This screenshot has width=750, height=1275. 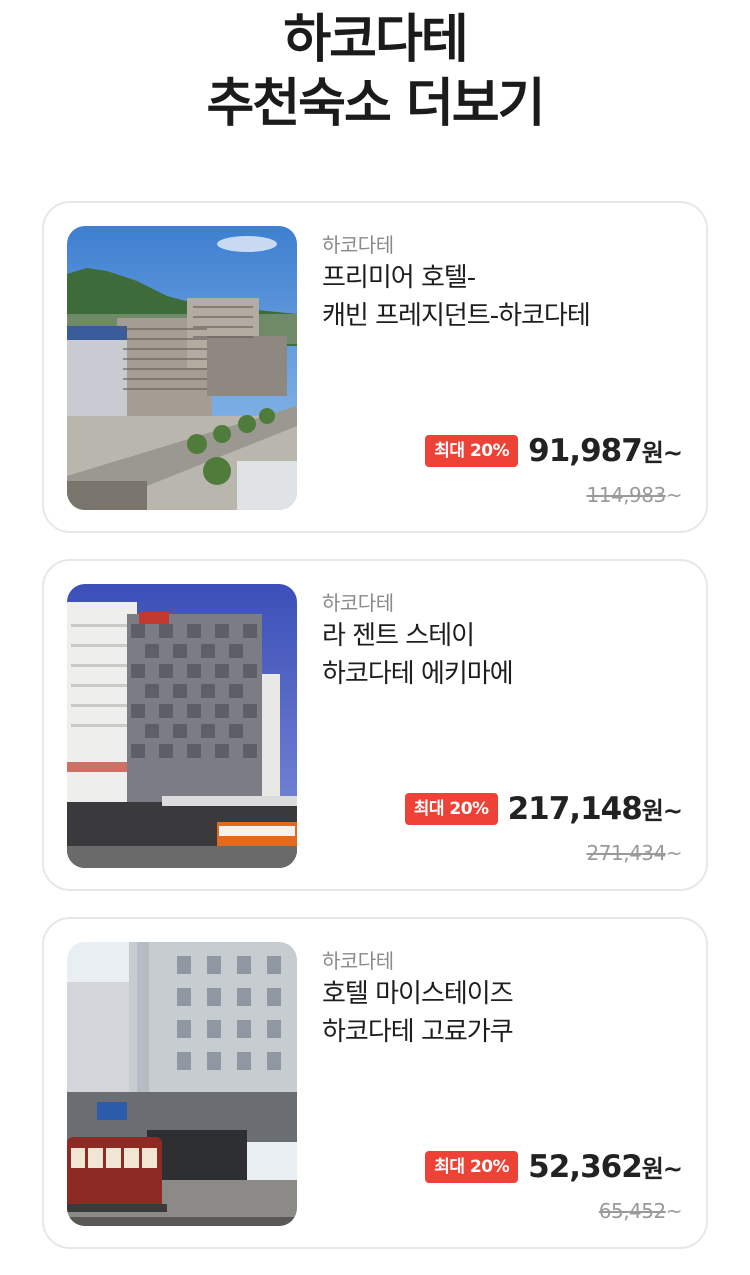 I want to click on price-row: 최대 20% 52,362원~, so click(x=554, y=1167).